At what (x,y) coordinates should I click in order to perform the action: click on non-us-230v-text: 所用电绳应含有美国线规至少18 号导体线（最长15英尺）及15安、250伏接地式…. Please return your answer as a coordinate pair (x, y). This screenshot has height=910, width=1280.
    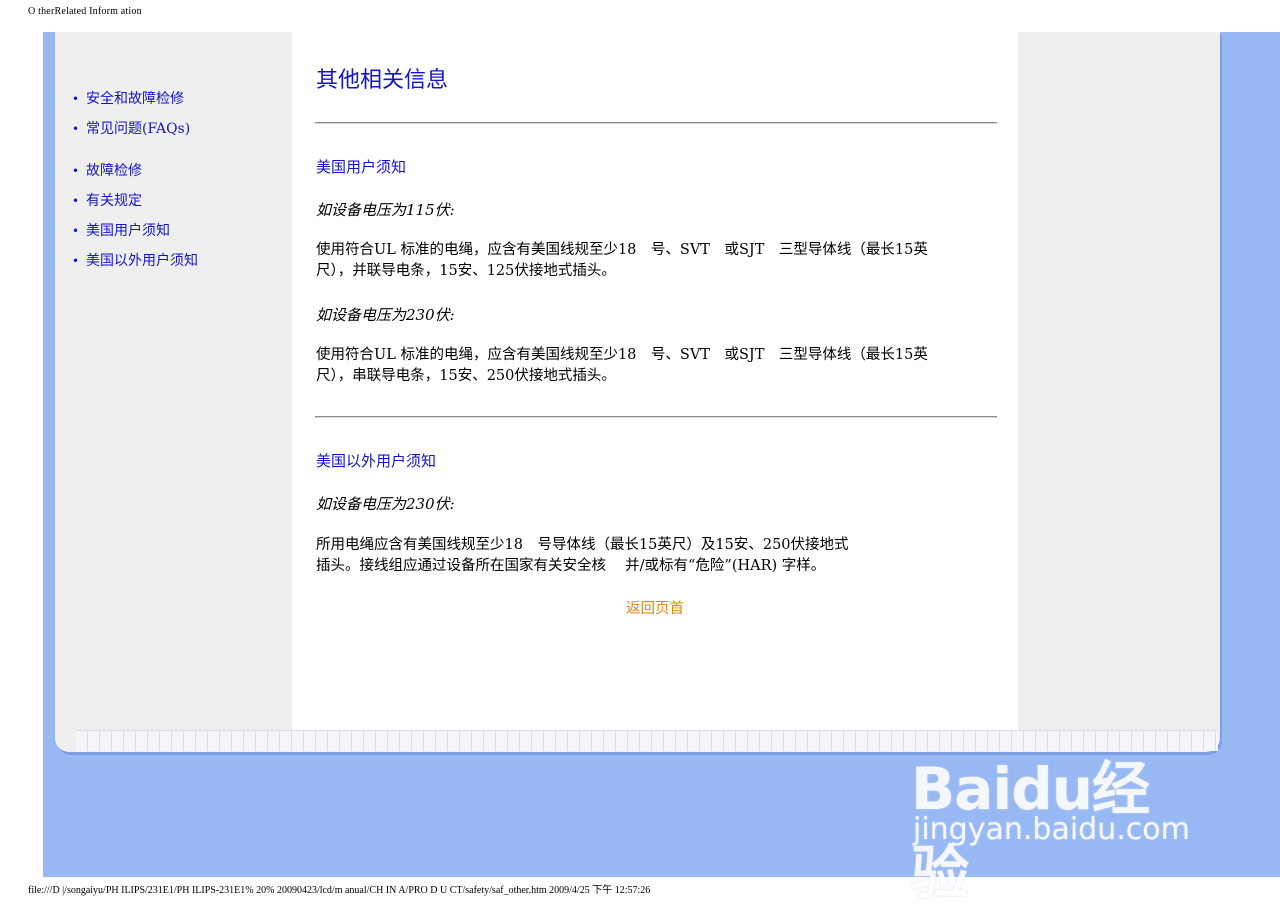
    Looking at the image, I should click on (646, 556).